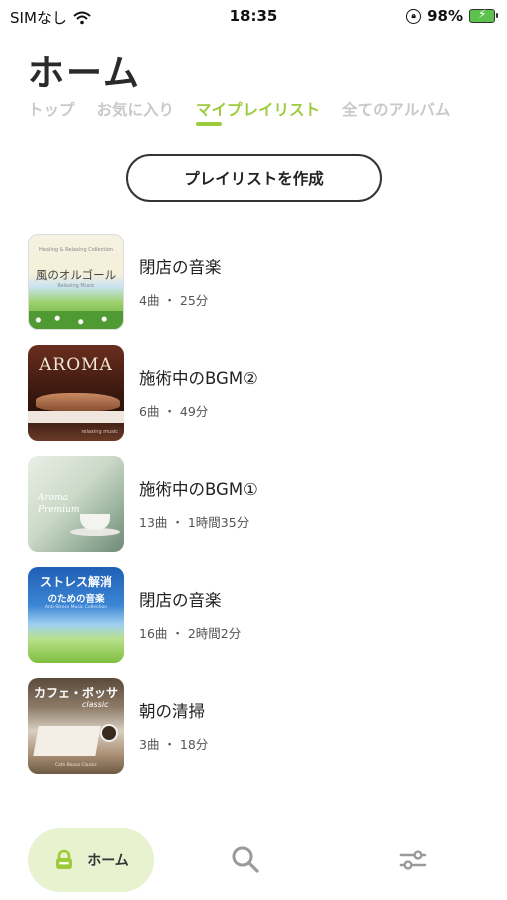  Describe the element at coordinates (254, 178) in the screenshot. I see `create-playlist-button: プレイリストを作成` at that location.